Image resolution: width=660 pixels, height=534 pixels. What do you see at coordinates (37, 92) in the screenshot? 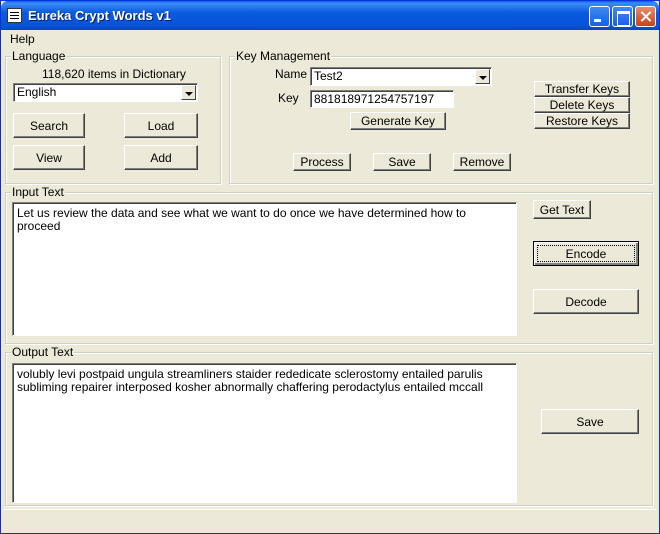
I see `language-selected-value: English` at bounding box center [37, 92].